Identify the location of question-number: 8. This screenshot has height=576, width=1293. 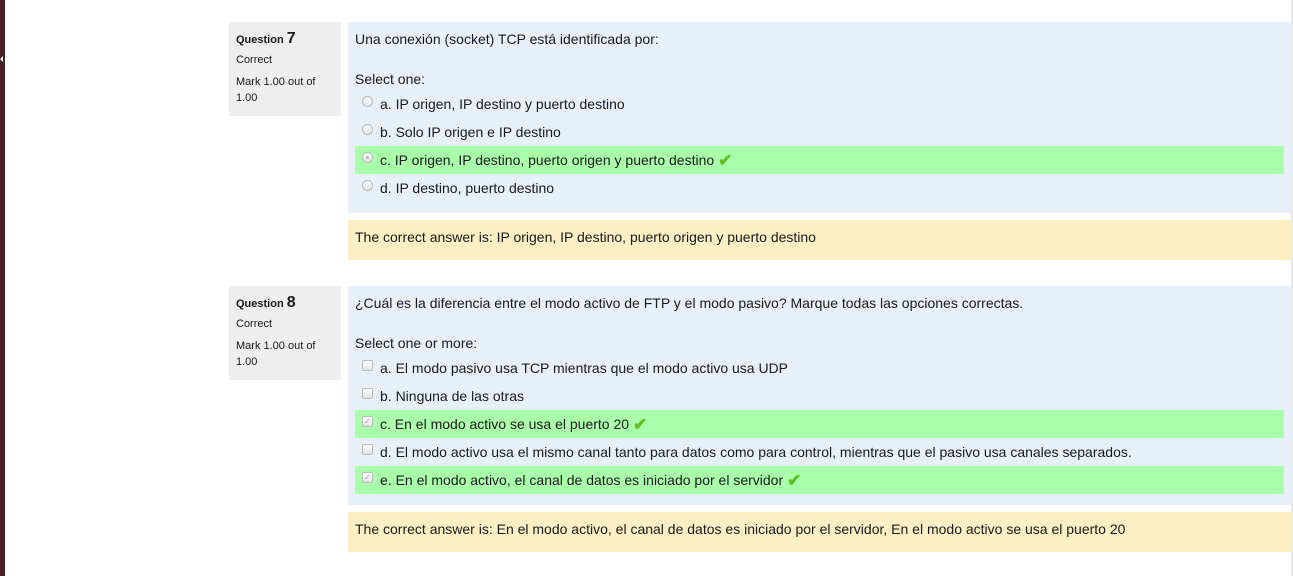
(291, 302).